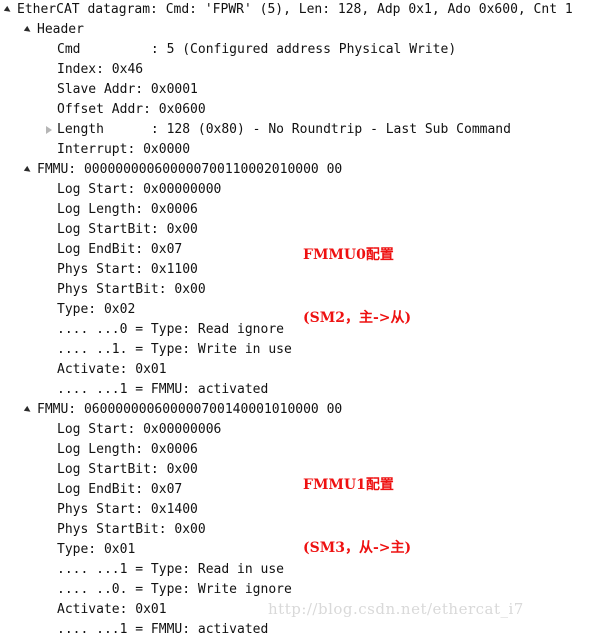 The image size is (600, 640). What do you see at coordinates (357, 548) in the screenshot?
I see `annotation-fmmu1-line2: (SM3，从->主)` at bounding box center [357, 548].